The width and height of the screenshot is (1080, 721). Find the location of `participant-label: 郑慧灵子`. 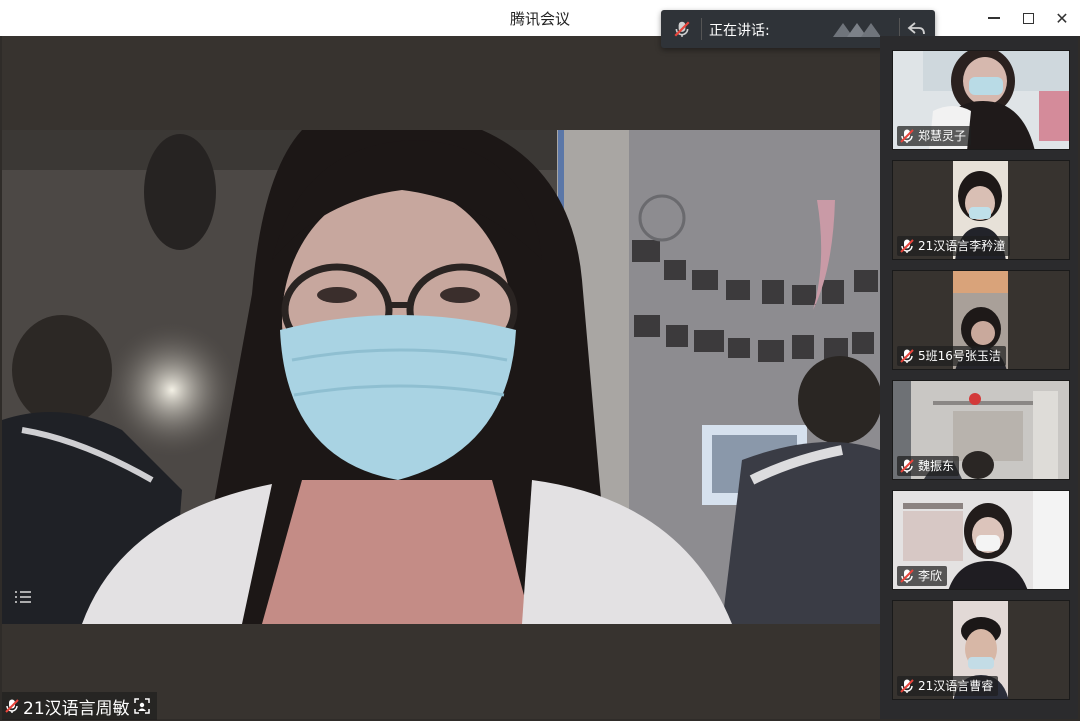

participant-label: 郑慧灵子 is located at coordinates (934, 136).